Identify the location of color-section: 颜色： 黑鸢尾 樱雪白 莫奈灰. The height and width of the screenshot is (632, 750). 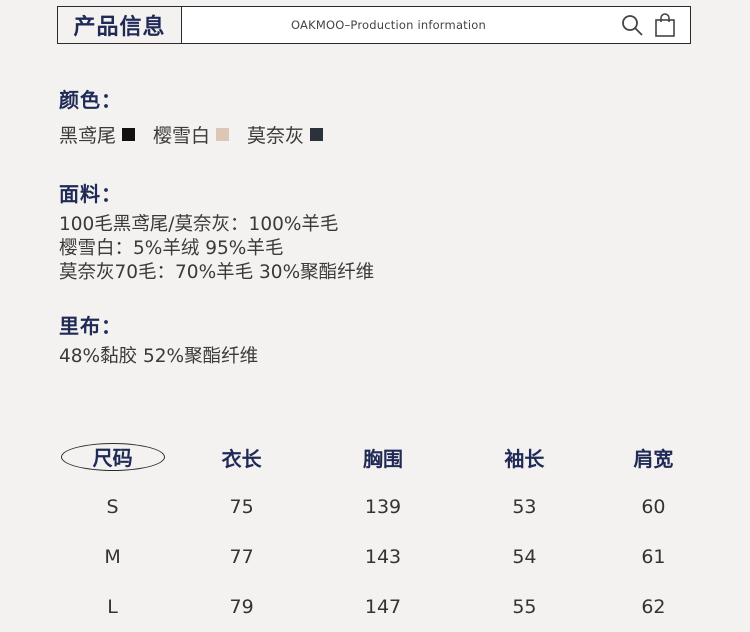
(200, 116).